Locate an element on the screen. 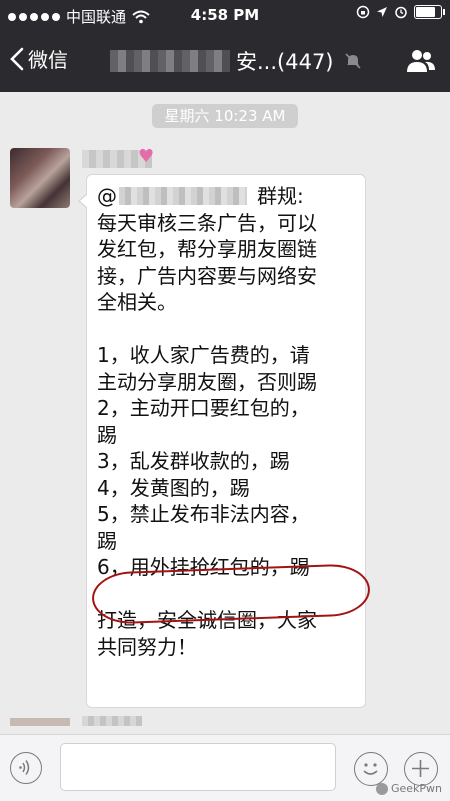  watermark-text: GeekPwn is located at coordinates (416, 788).